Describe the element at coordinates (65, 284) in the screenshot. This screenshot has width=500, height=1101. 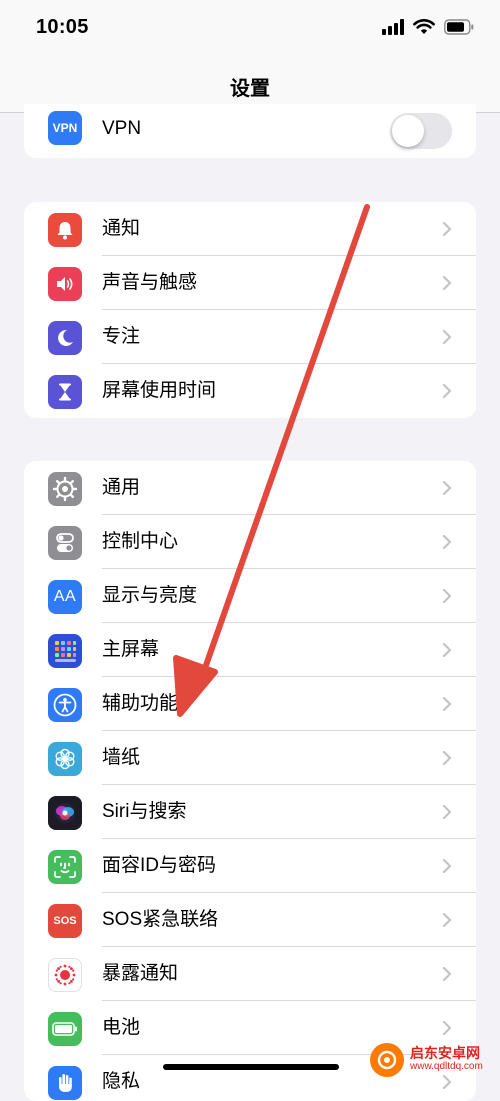
I see `speaker-icon` at that location.